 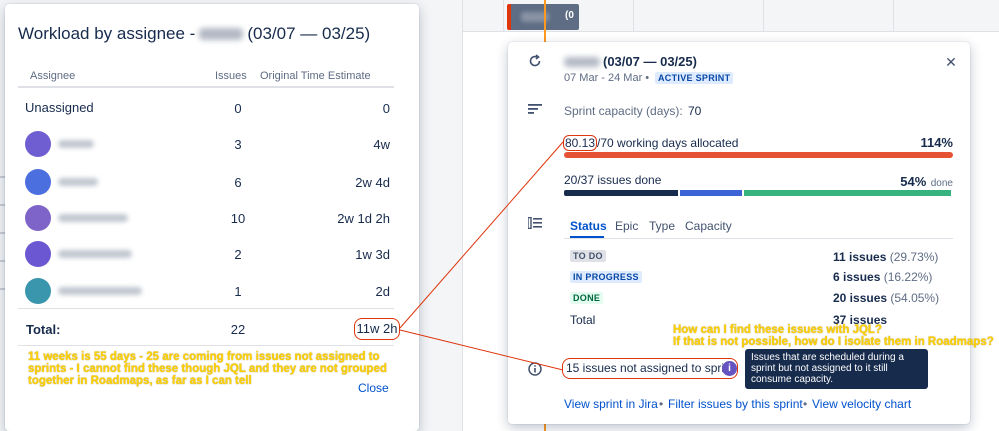 What do you see at coordinates (951, 62) in the screenshot?
I see `close-icon: ✕` at bounding box center [951, 62].